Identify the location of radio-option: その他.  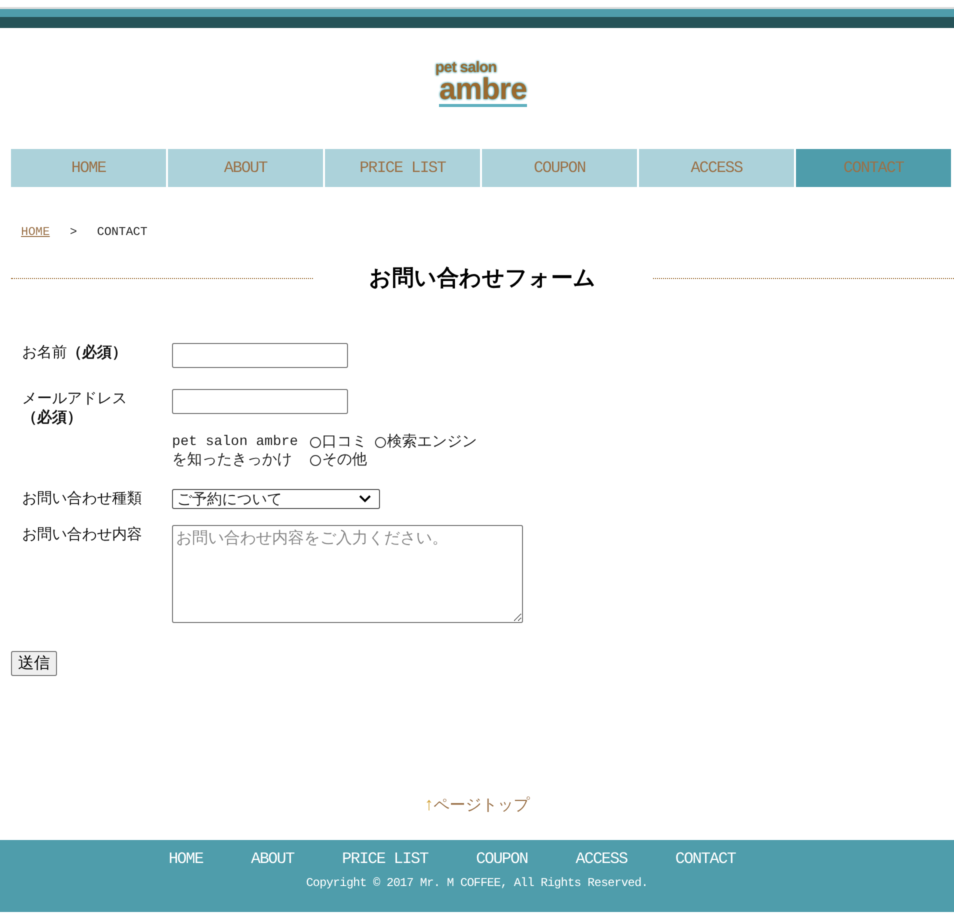
(339, 460).